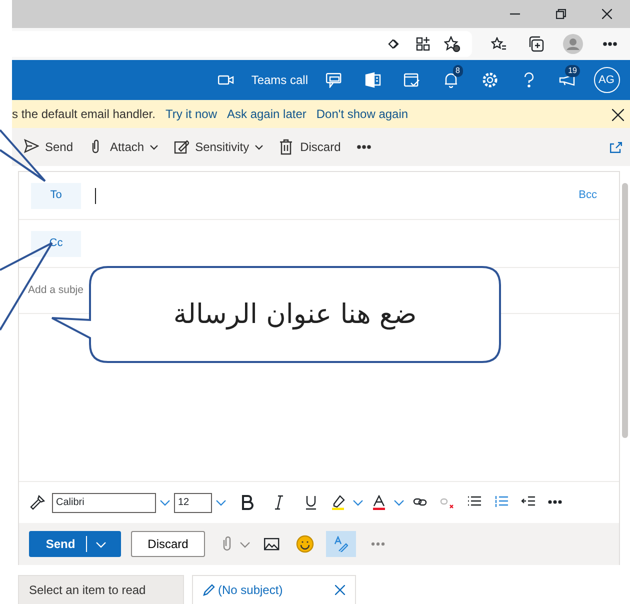 The image size is (630, 604). What do you see at coordinates (457, 71) in the screenshot?
I see `notification-count: 8` at bounding box center [457, 71].